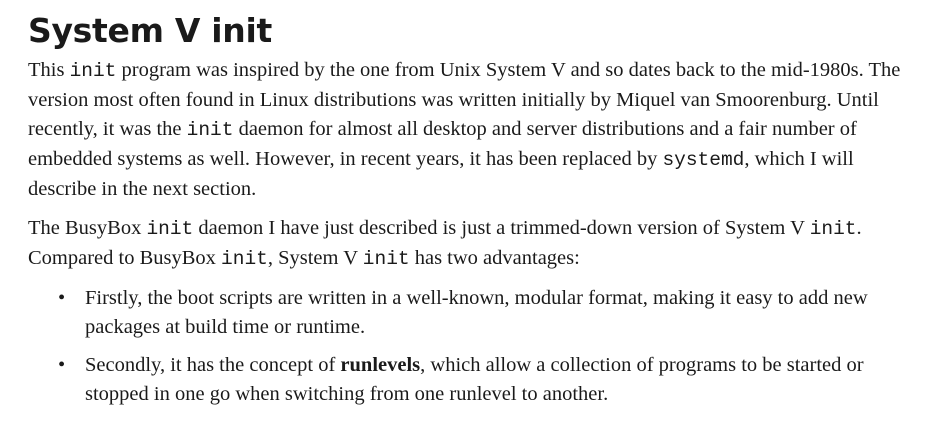  What do you see at coordinates (494, 258) in the screenshot?
I see `text-span: has two advantages:` at bounding box center [494, 258].